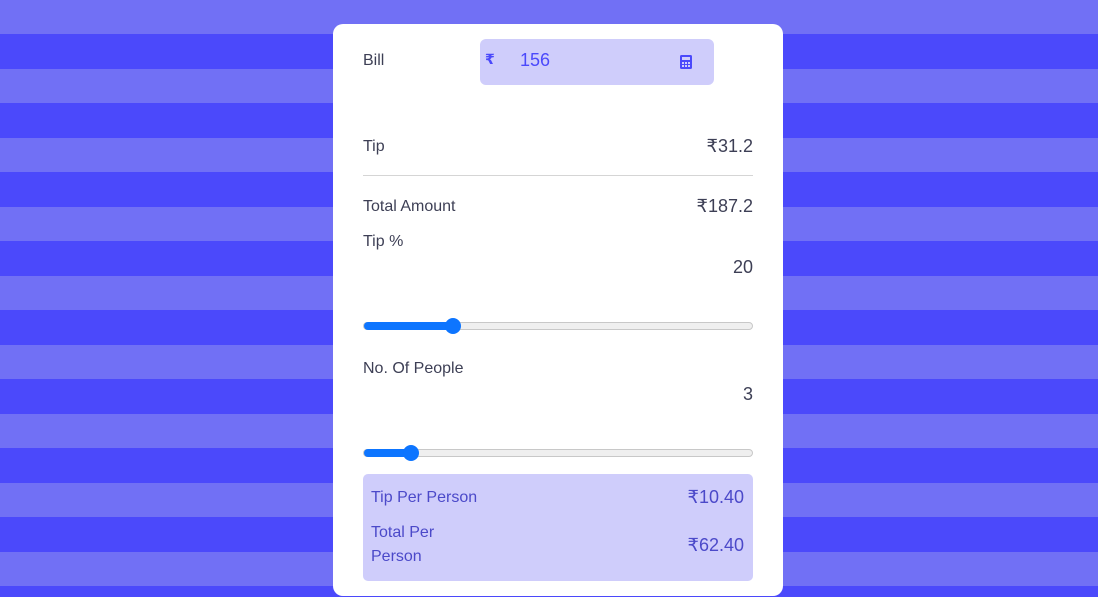  Describe the element at coordinates (396, 556) in the screenshot. I see `total-per-person-label-line2: Person` at that location.